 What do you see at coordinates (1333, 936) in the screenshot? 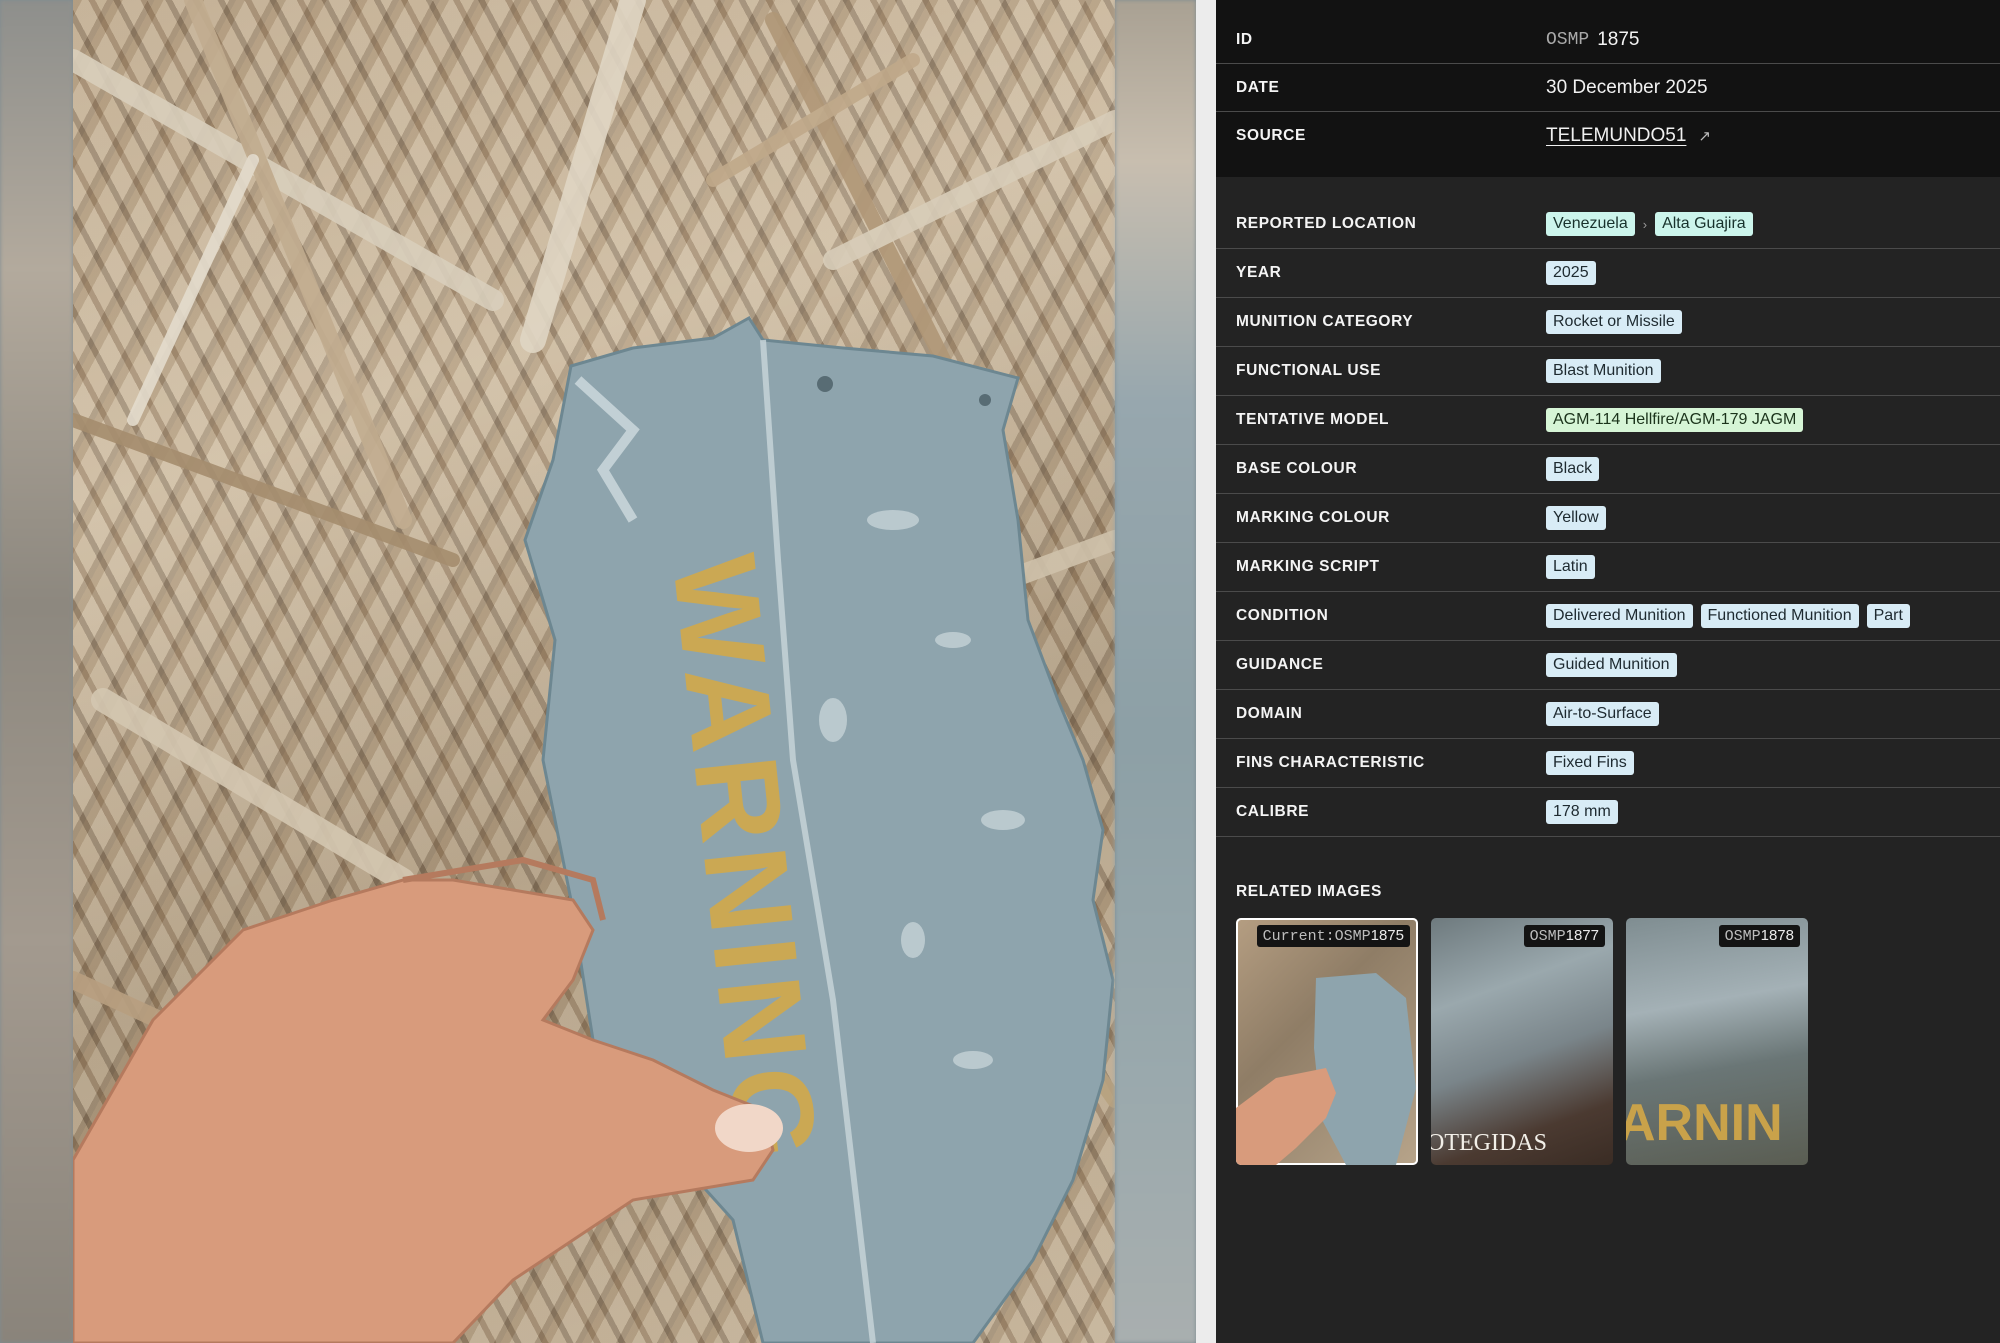
I see `thumbnail-id-badge: Current:OSMP1875` at bounding box center [1333, 936].